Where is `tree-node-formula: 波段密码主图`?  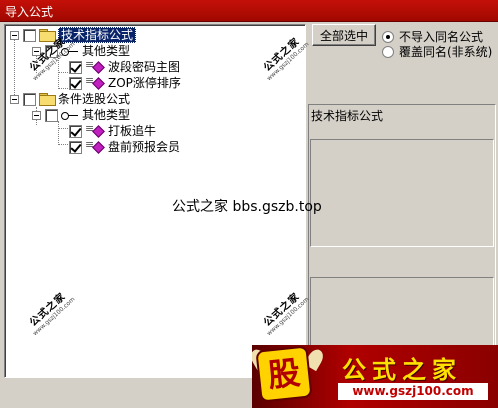 tree-node-formula: 波段密码主图 is located at coordinates (123, 66).